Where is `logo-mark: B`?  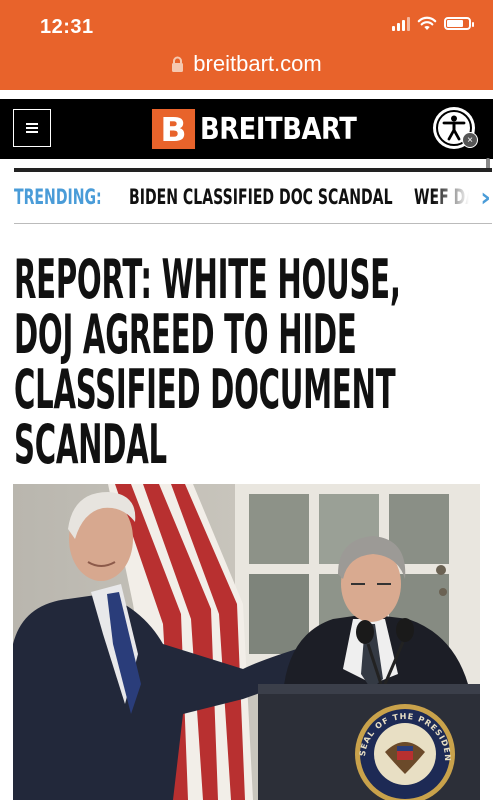
logo-mark: B is located at coordinates (173, 129).